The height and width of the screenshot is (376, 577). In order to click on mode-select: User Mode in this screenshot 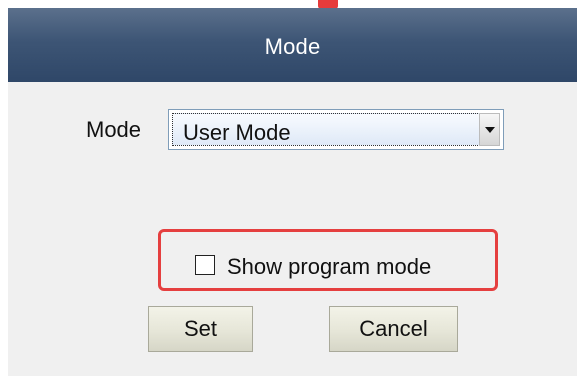, I will do `click(336, 129)`.